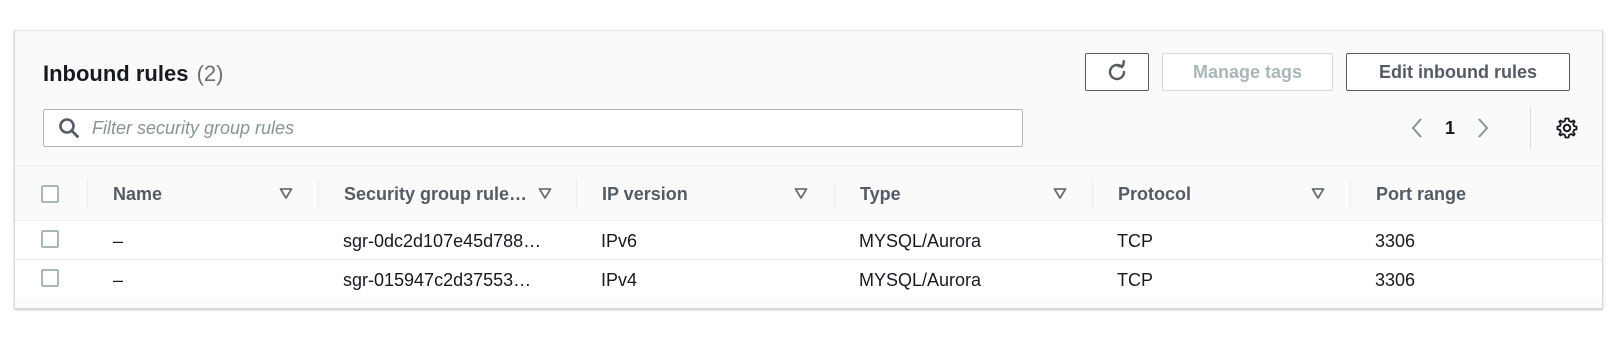 The height and width of the screenshot is (342, 1620). I want to click on next-page-button, so click(1483, 128).